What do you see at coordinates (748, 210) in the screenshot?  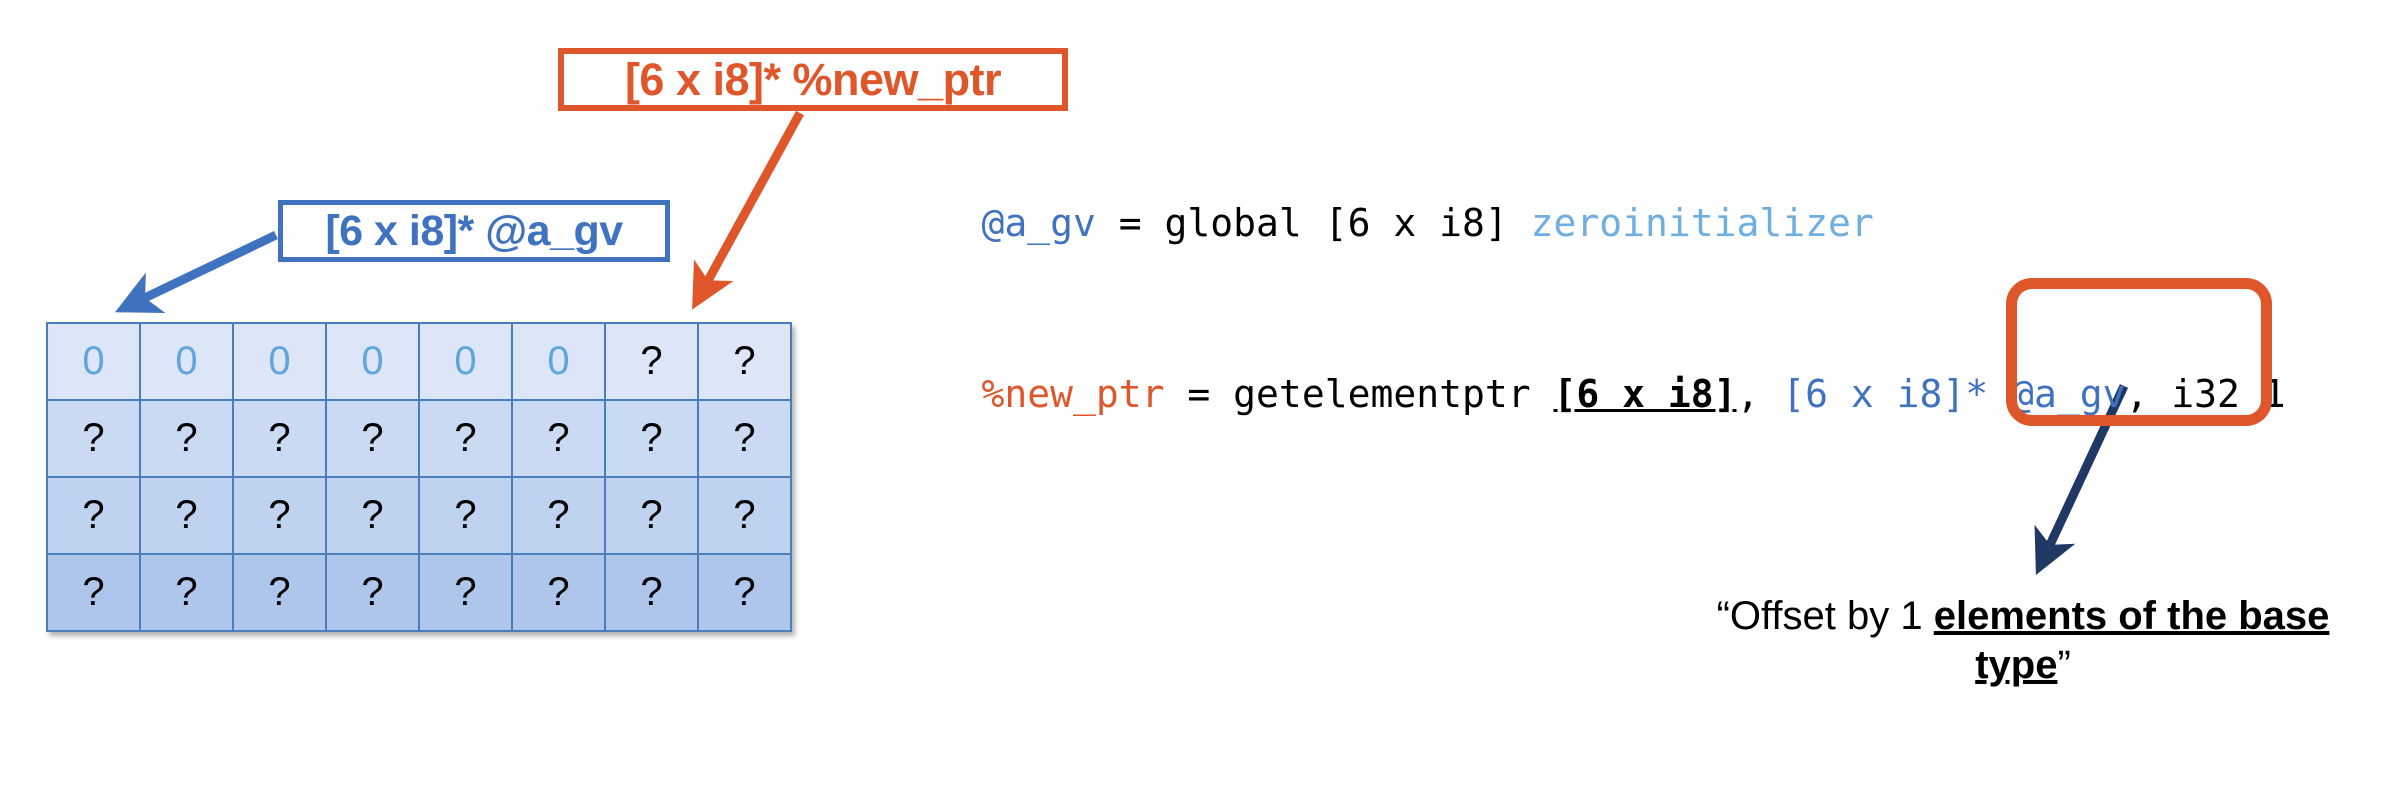 I see `arrow-new-ptr-to-grid` at bounding box center [748, 210].